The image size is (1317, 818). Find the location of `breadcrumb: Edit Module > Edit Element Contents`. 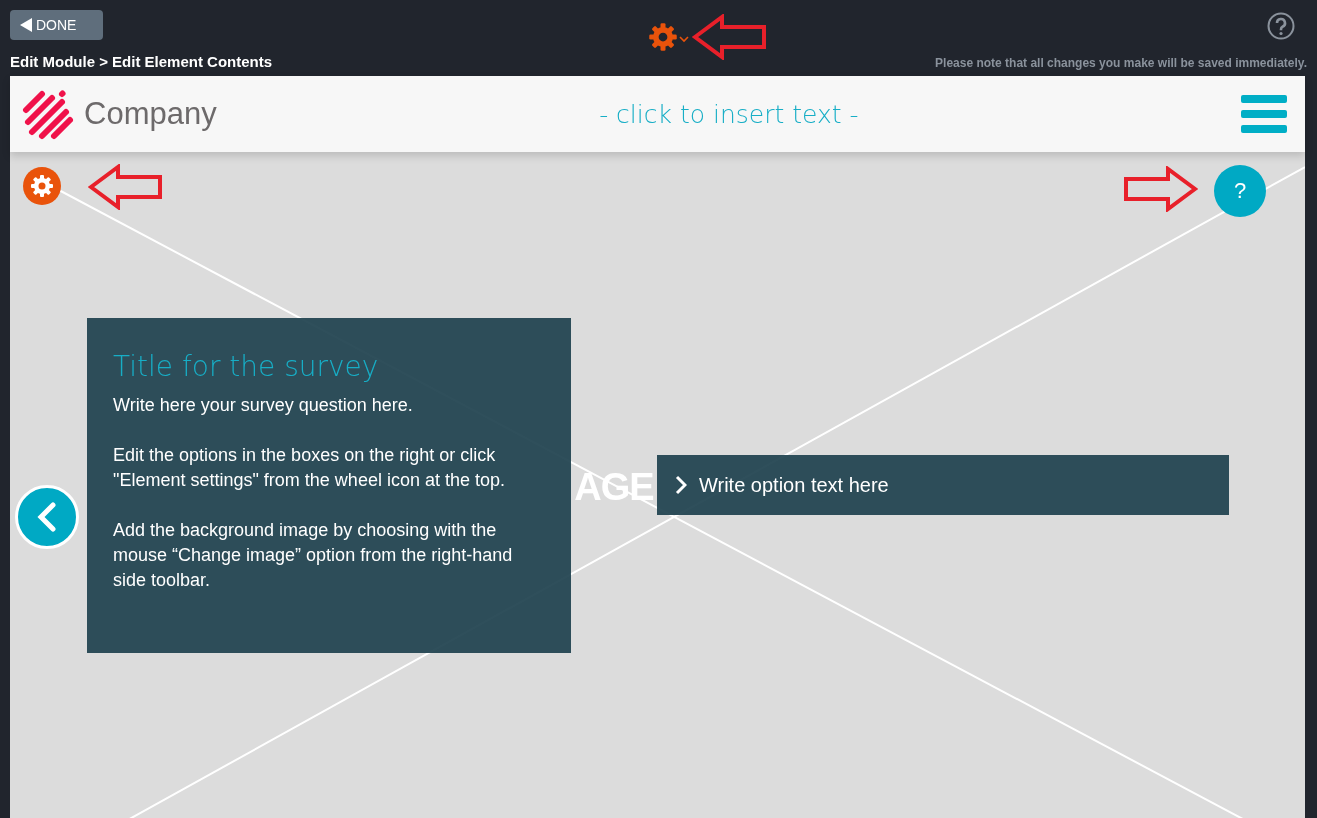

breadcrumb: Edit Module > Edit Element Contents is located at coordinates (141, 61).